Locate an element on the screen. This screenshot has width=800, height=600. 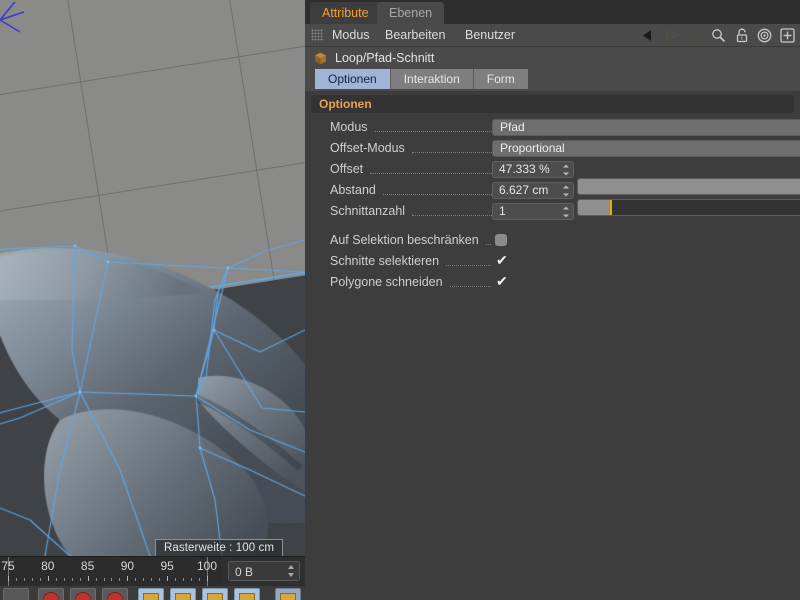
checkbox-box is located at coordinates (501, 240).